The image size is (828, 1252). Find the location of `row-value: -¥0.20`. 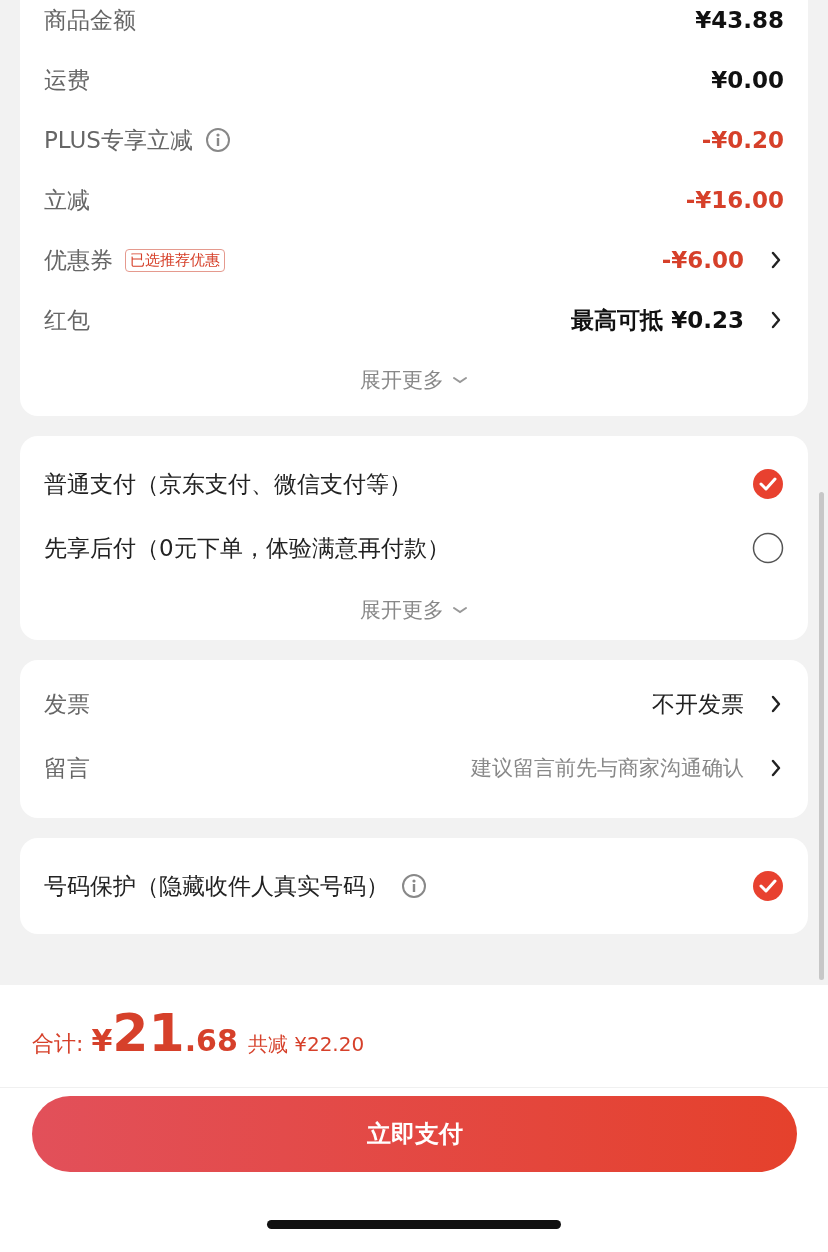

row-value: -¥0.20 is located at coordinates (742, 140).